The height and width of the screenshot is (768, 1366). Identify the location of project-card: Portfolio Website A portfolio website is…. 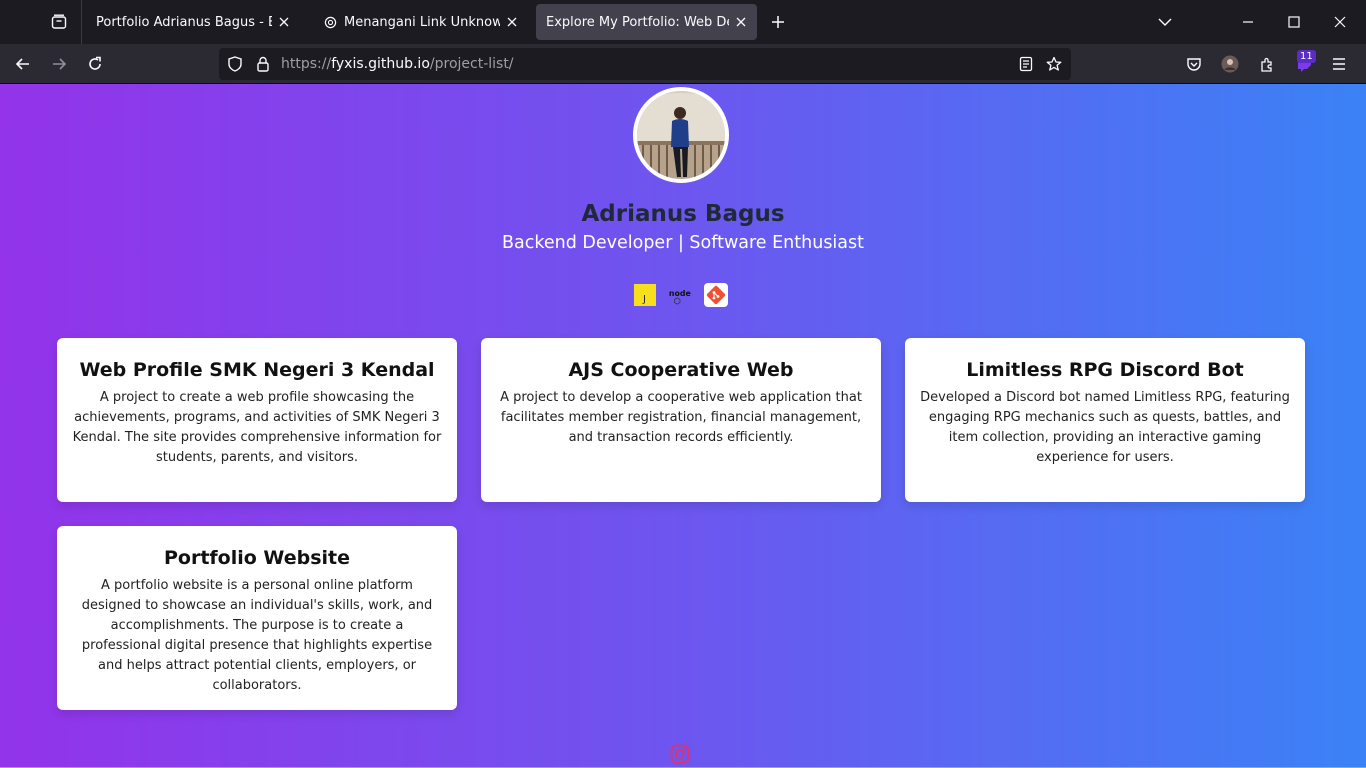
(257, 618).